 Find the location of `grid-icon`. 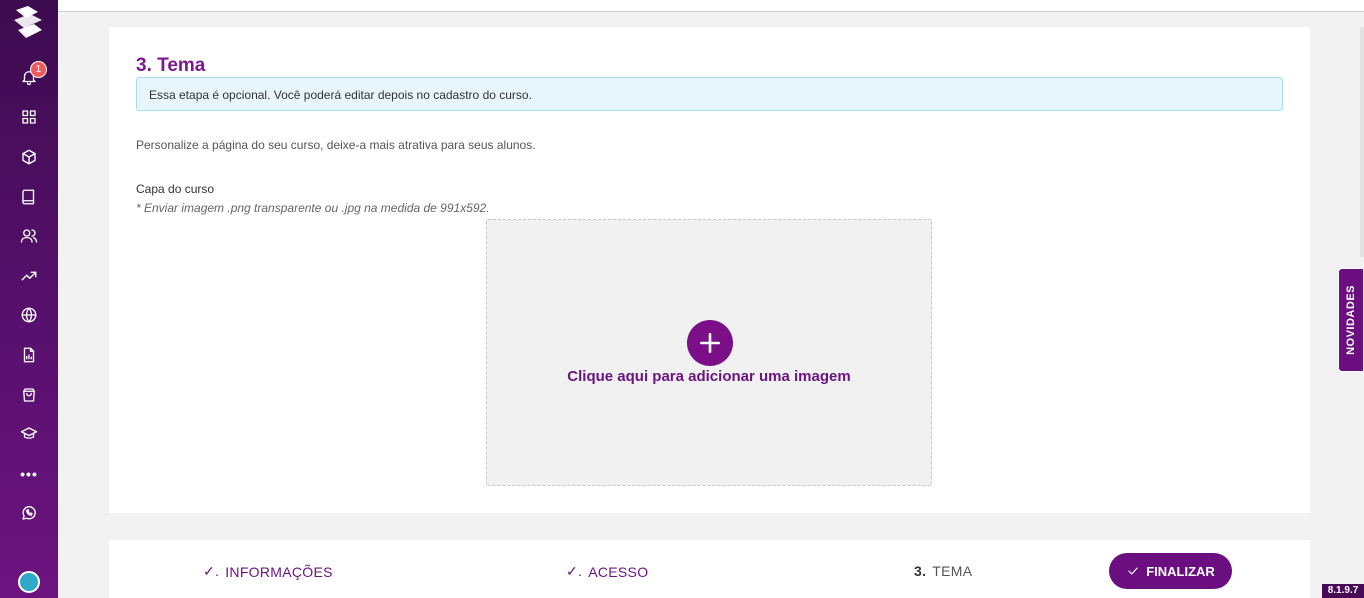

grid-icon is located at coordinates (29, 117).